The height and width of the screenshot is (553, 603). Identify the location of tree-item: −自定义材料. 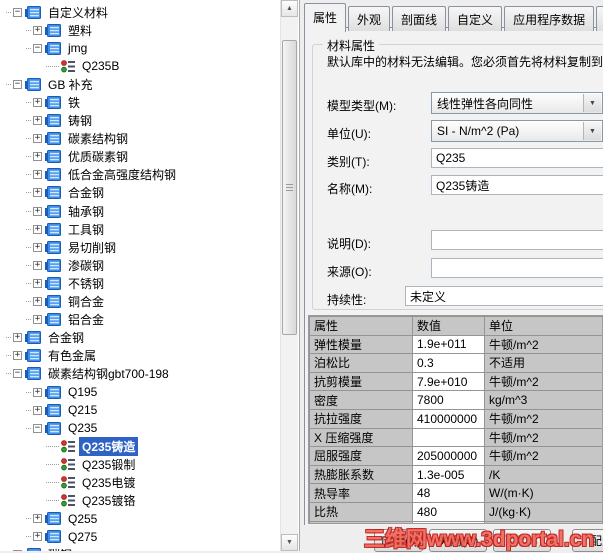
(141, 12).